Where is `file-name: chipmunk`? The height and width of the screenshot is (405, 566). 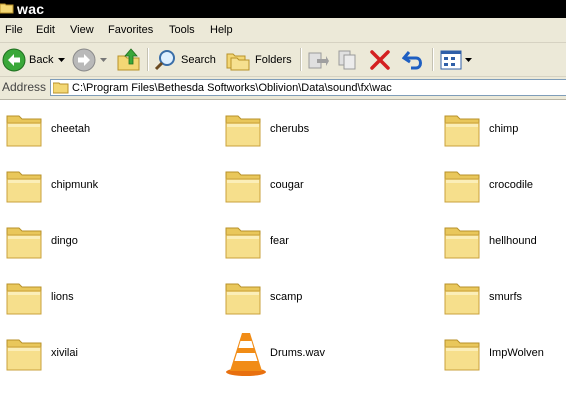
file-name: chipmunk is located at coordinates (75, 185).